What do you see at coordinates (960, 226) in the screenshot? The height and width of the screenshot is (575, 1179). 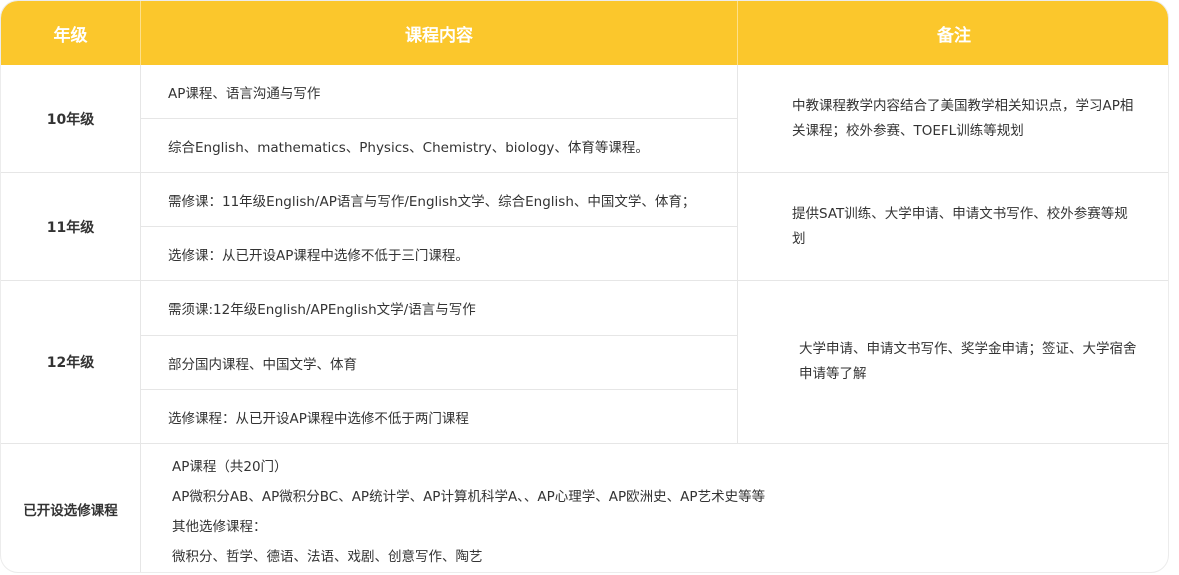 I see `note-cell-11: 提供SAT训练、大学申请、申请文书写作、校外参赛等规划` at bounding box center [960, 226].